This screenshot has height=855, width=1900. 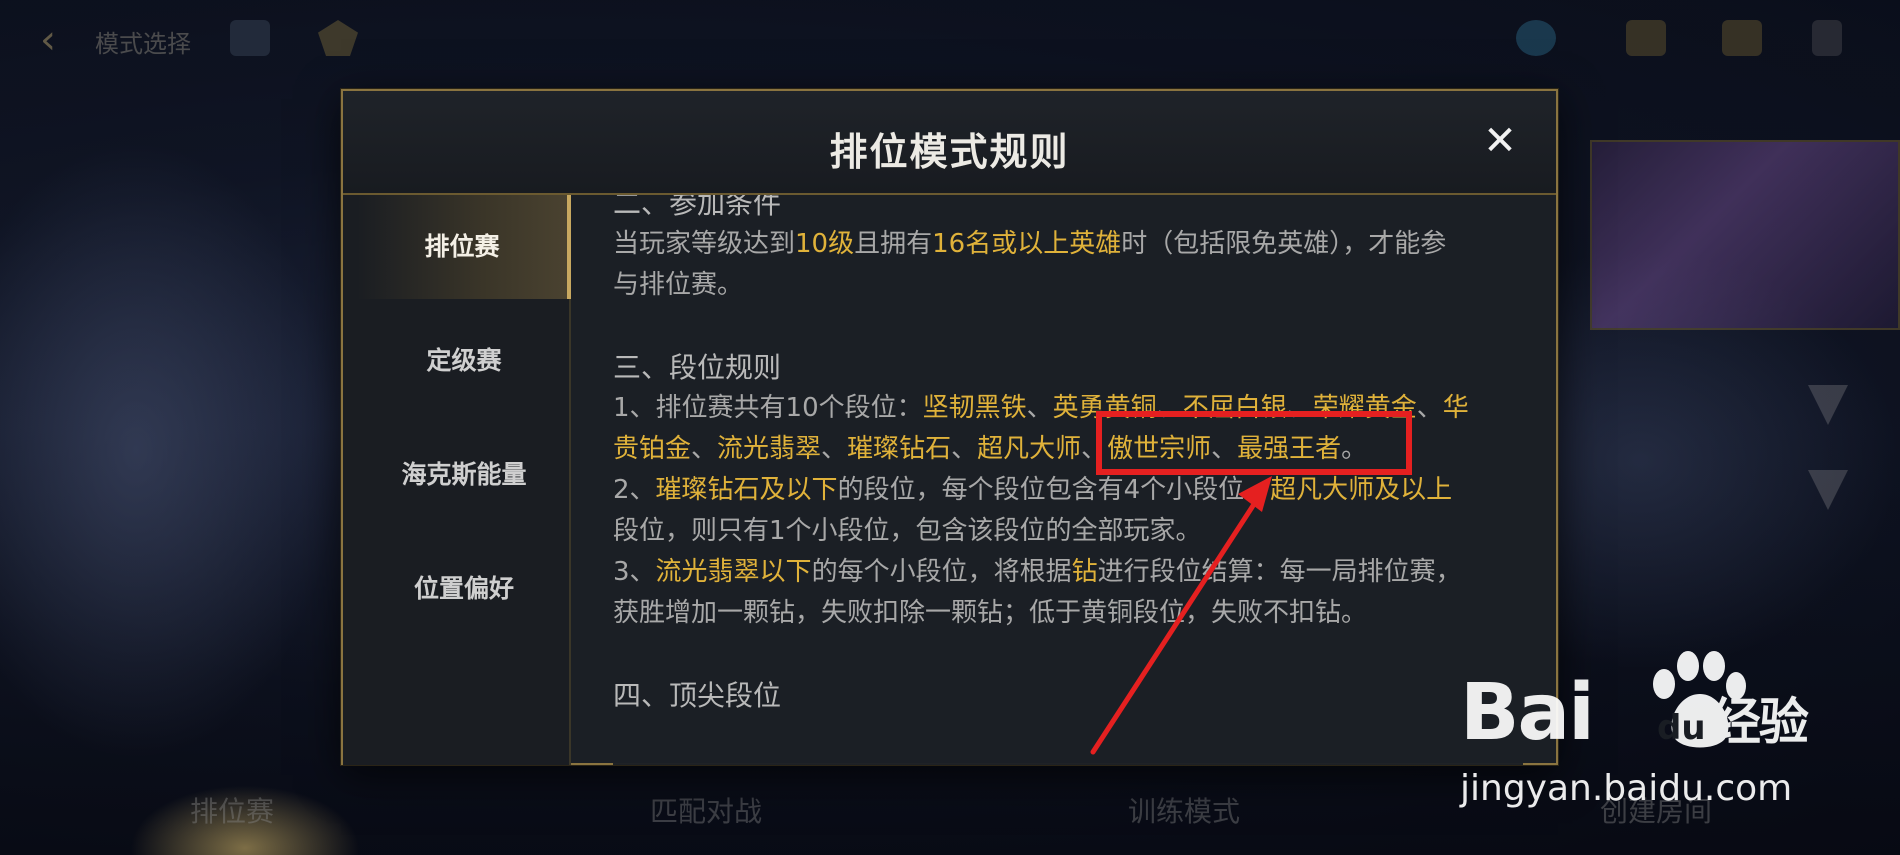 What do you see at coordinates (678, 285) in the screenshot?
I see `text-run: 与排位赛。` at bounding box center [678, 285].